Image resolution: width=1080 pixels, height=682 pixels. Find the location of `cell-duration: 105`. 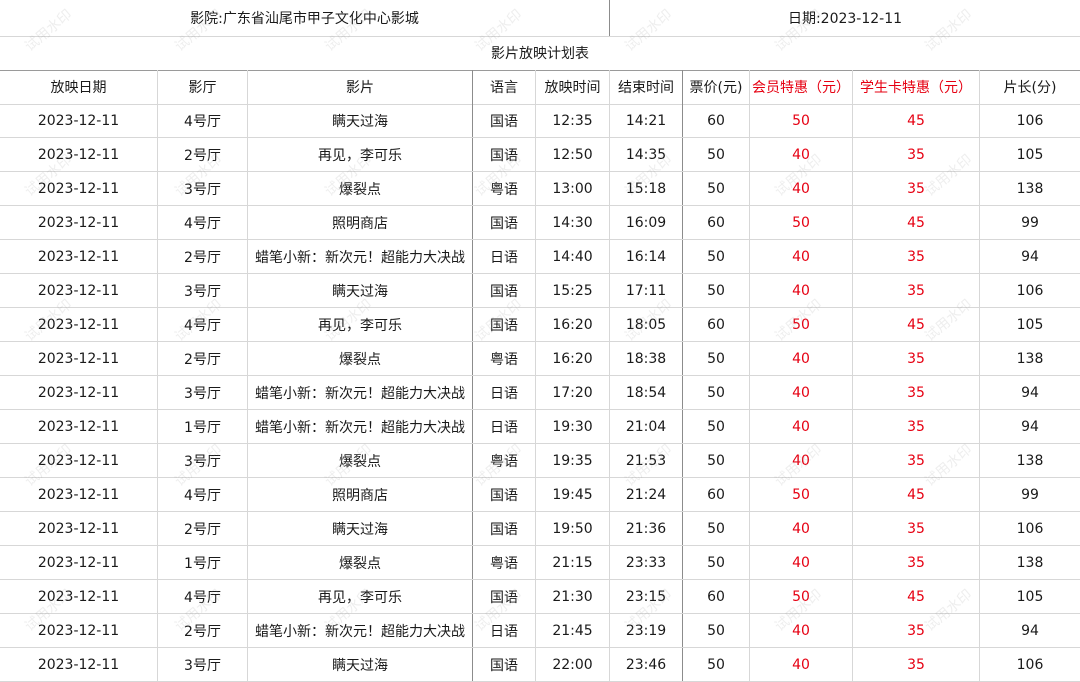

cell-duration: 105 is located at coordinates (1030, 597).